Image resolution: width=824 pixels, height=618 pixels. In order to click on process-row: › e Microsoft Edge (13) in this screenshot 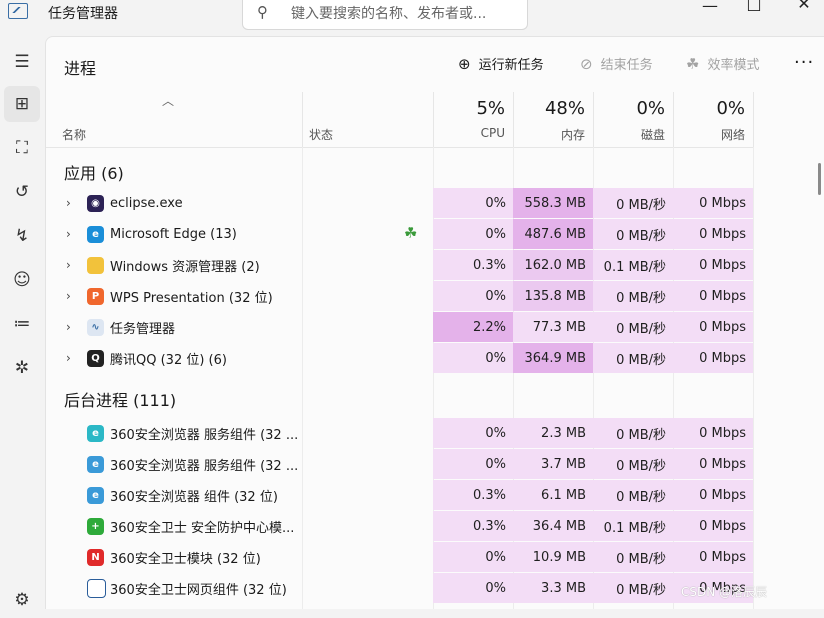, I will do `click(174, 234)`.